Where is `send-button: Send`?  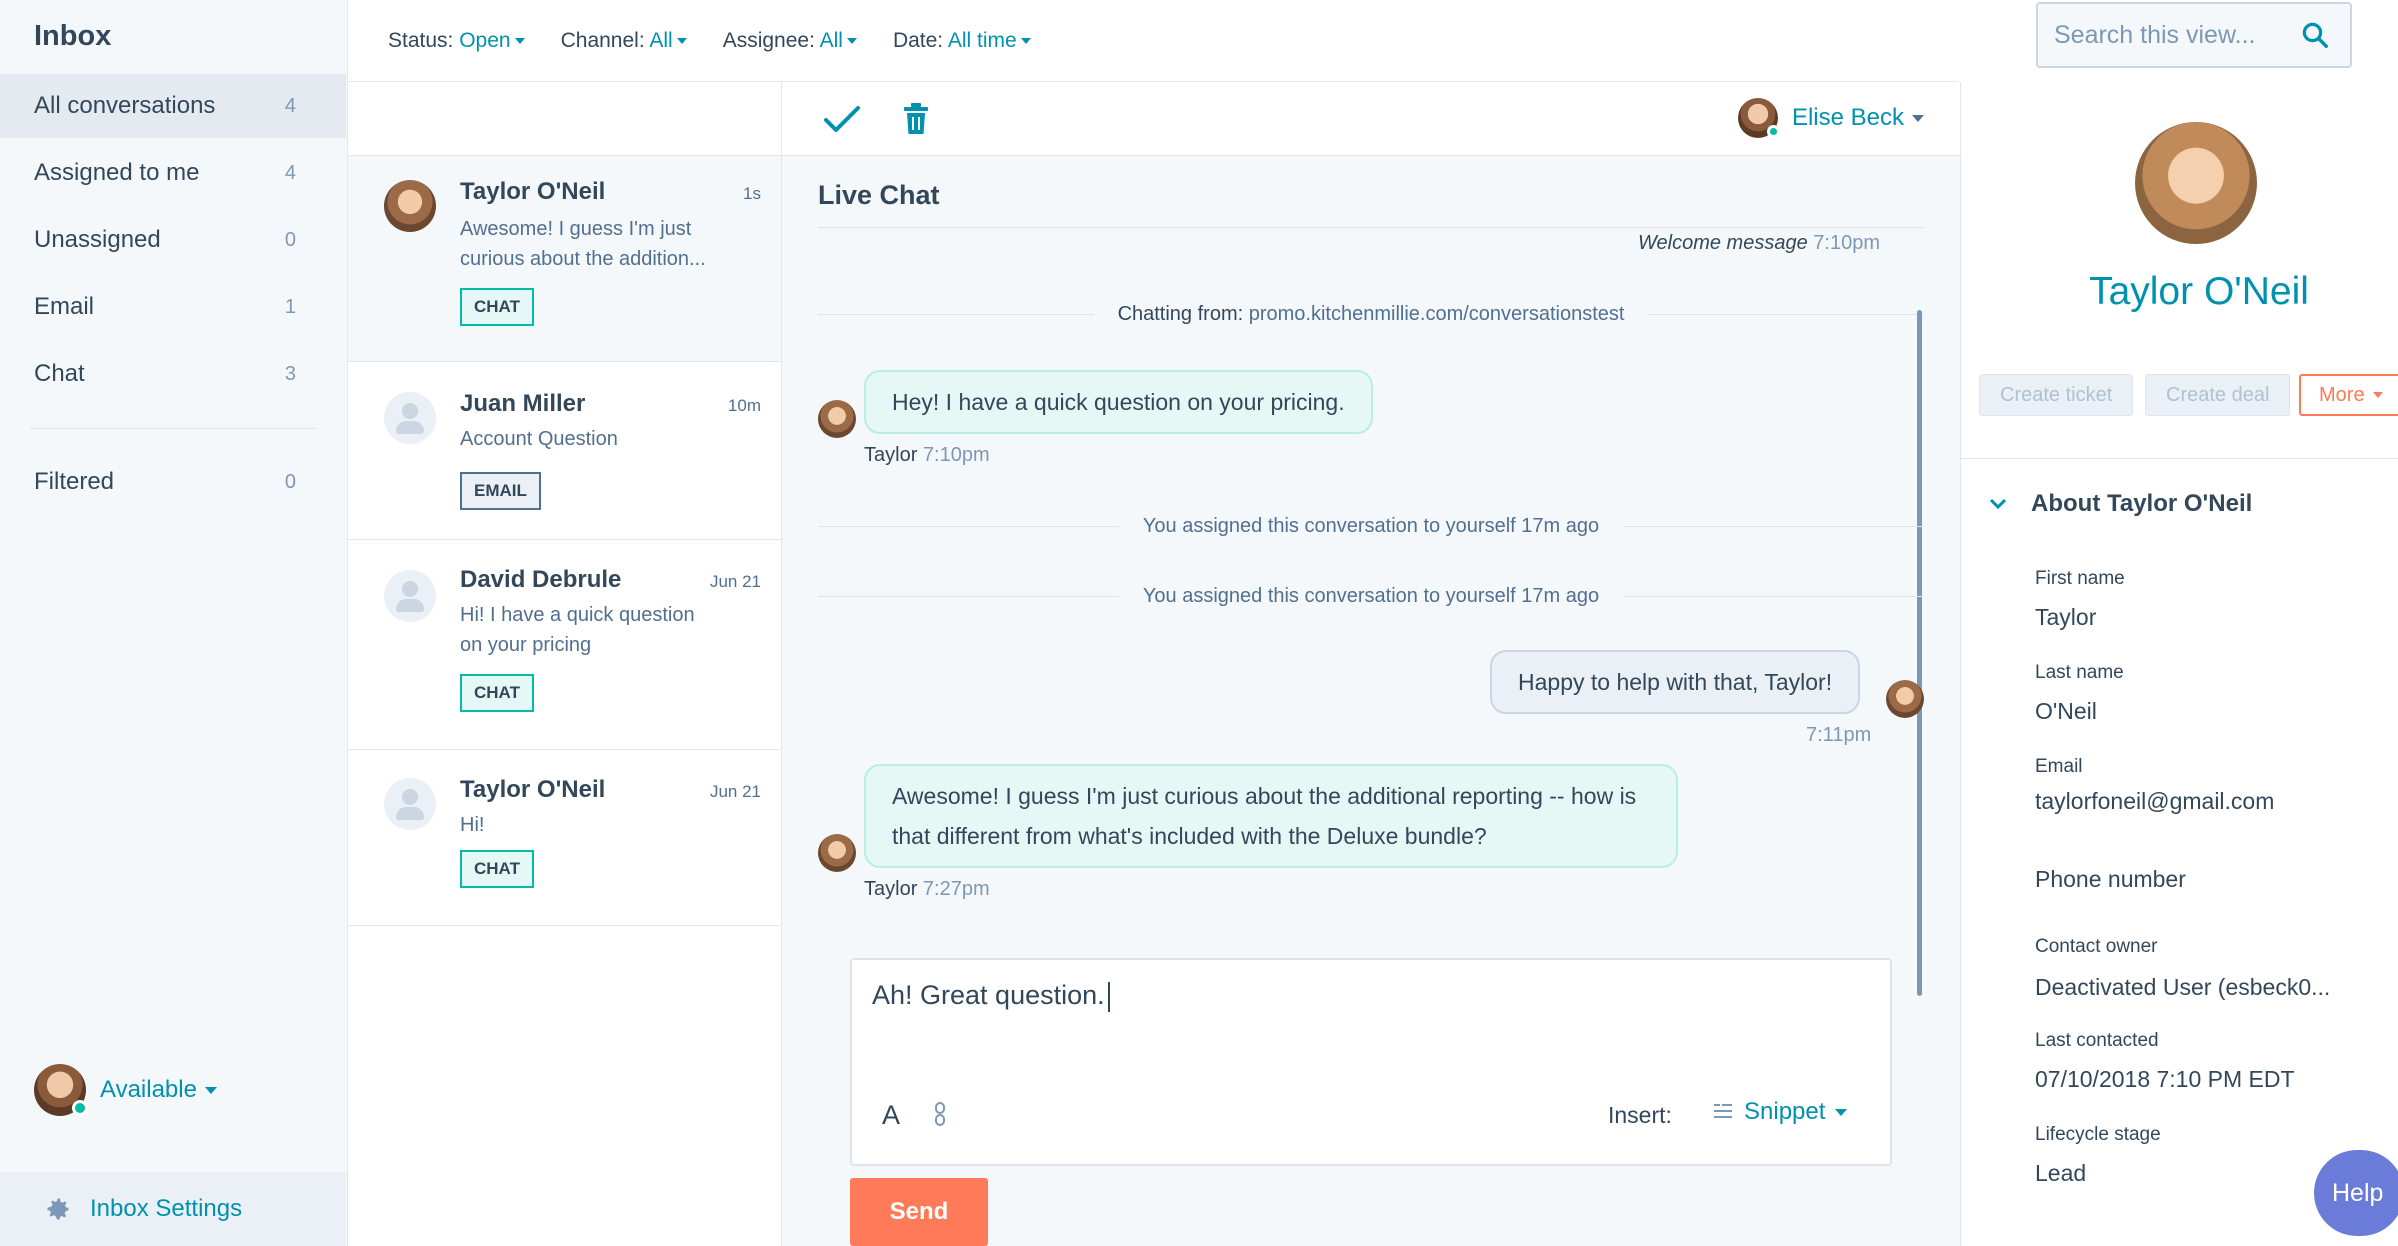
send-button: Send is located at coordinates (919, 1212).